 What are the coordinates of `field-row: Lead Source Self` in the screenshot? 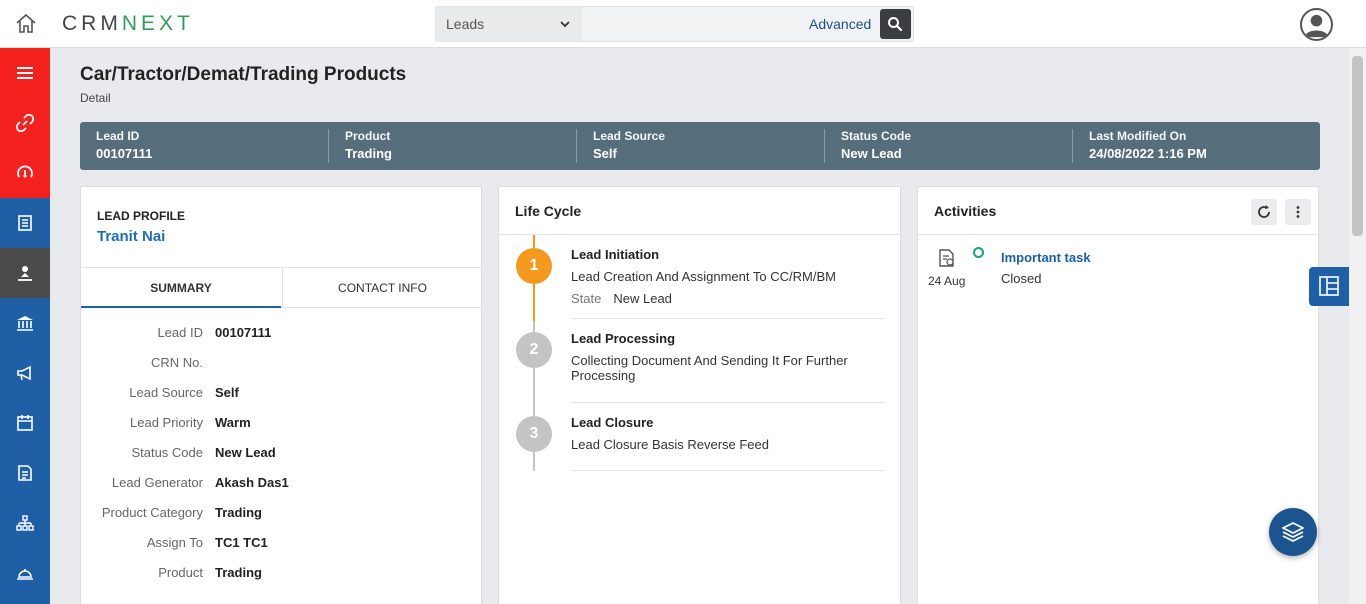 It's located at (281, 396).